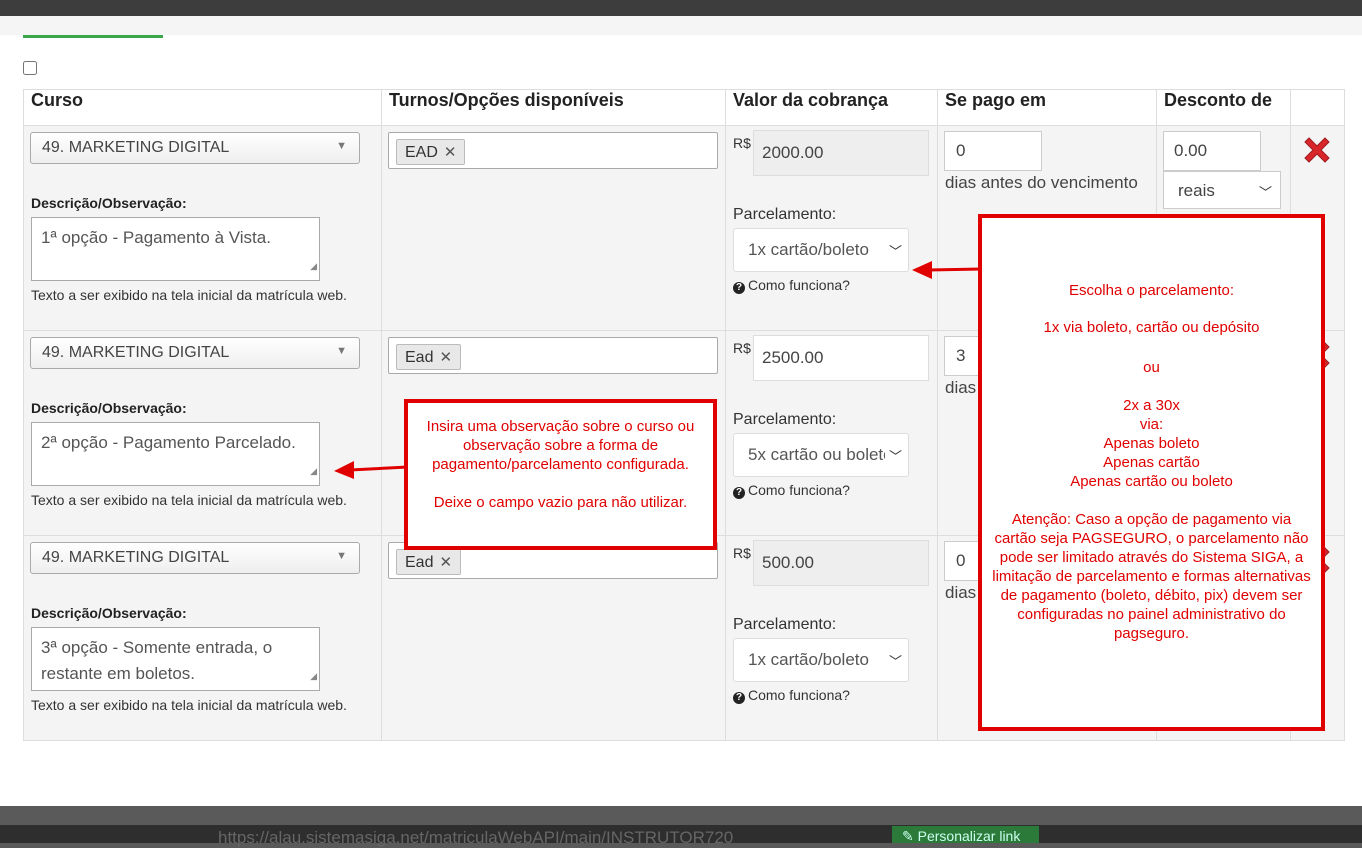  I want to click on turno-tag: EAD ✕, so click(431, 152).